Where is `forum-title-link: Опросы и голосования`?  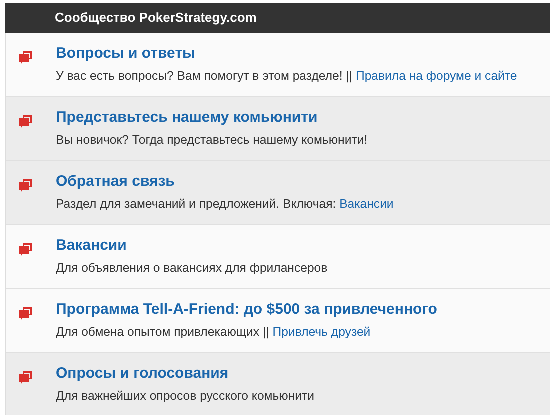 forum-title-link: Опросы и голосования is located at coordinates (185, 374).